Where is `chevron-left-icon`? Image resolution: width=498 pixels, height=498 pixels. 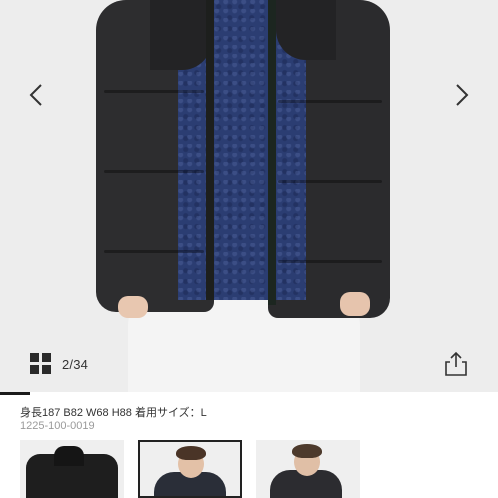 chevron-left-icon is located at coordinates (37, 95).